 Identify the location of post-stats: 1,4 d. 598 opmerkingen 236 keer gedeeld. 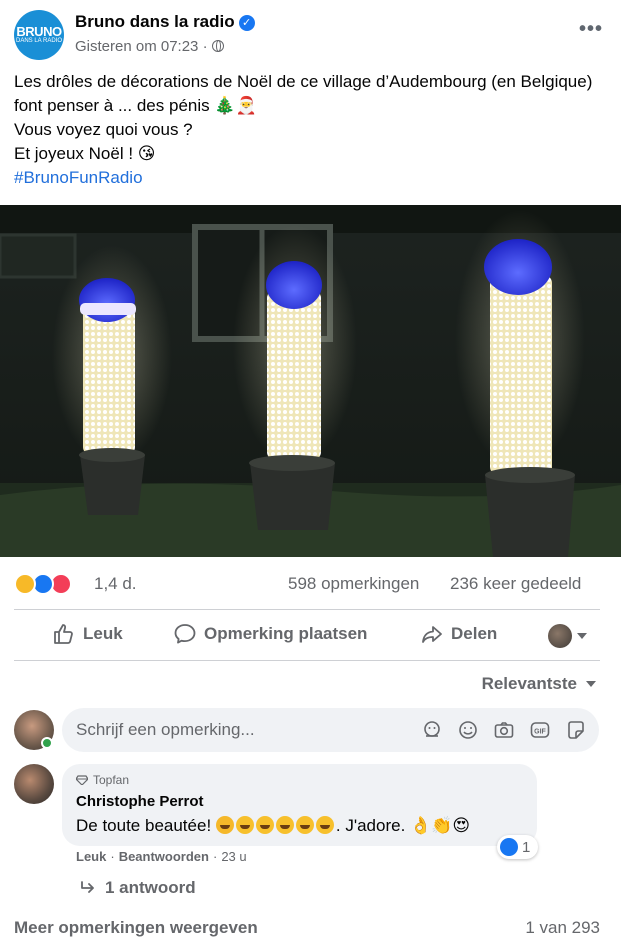
(310, 584).